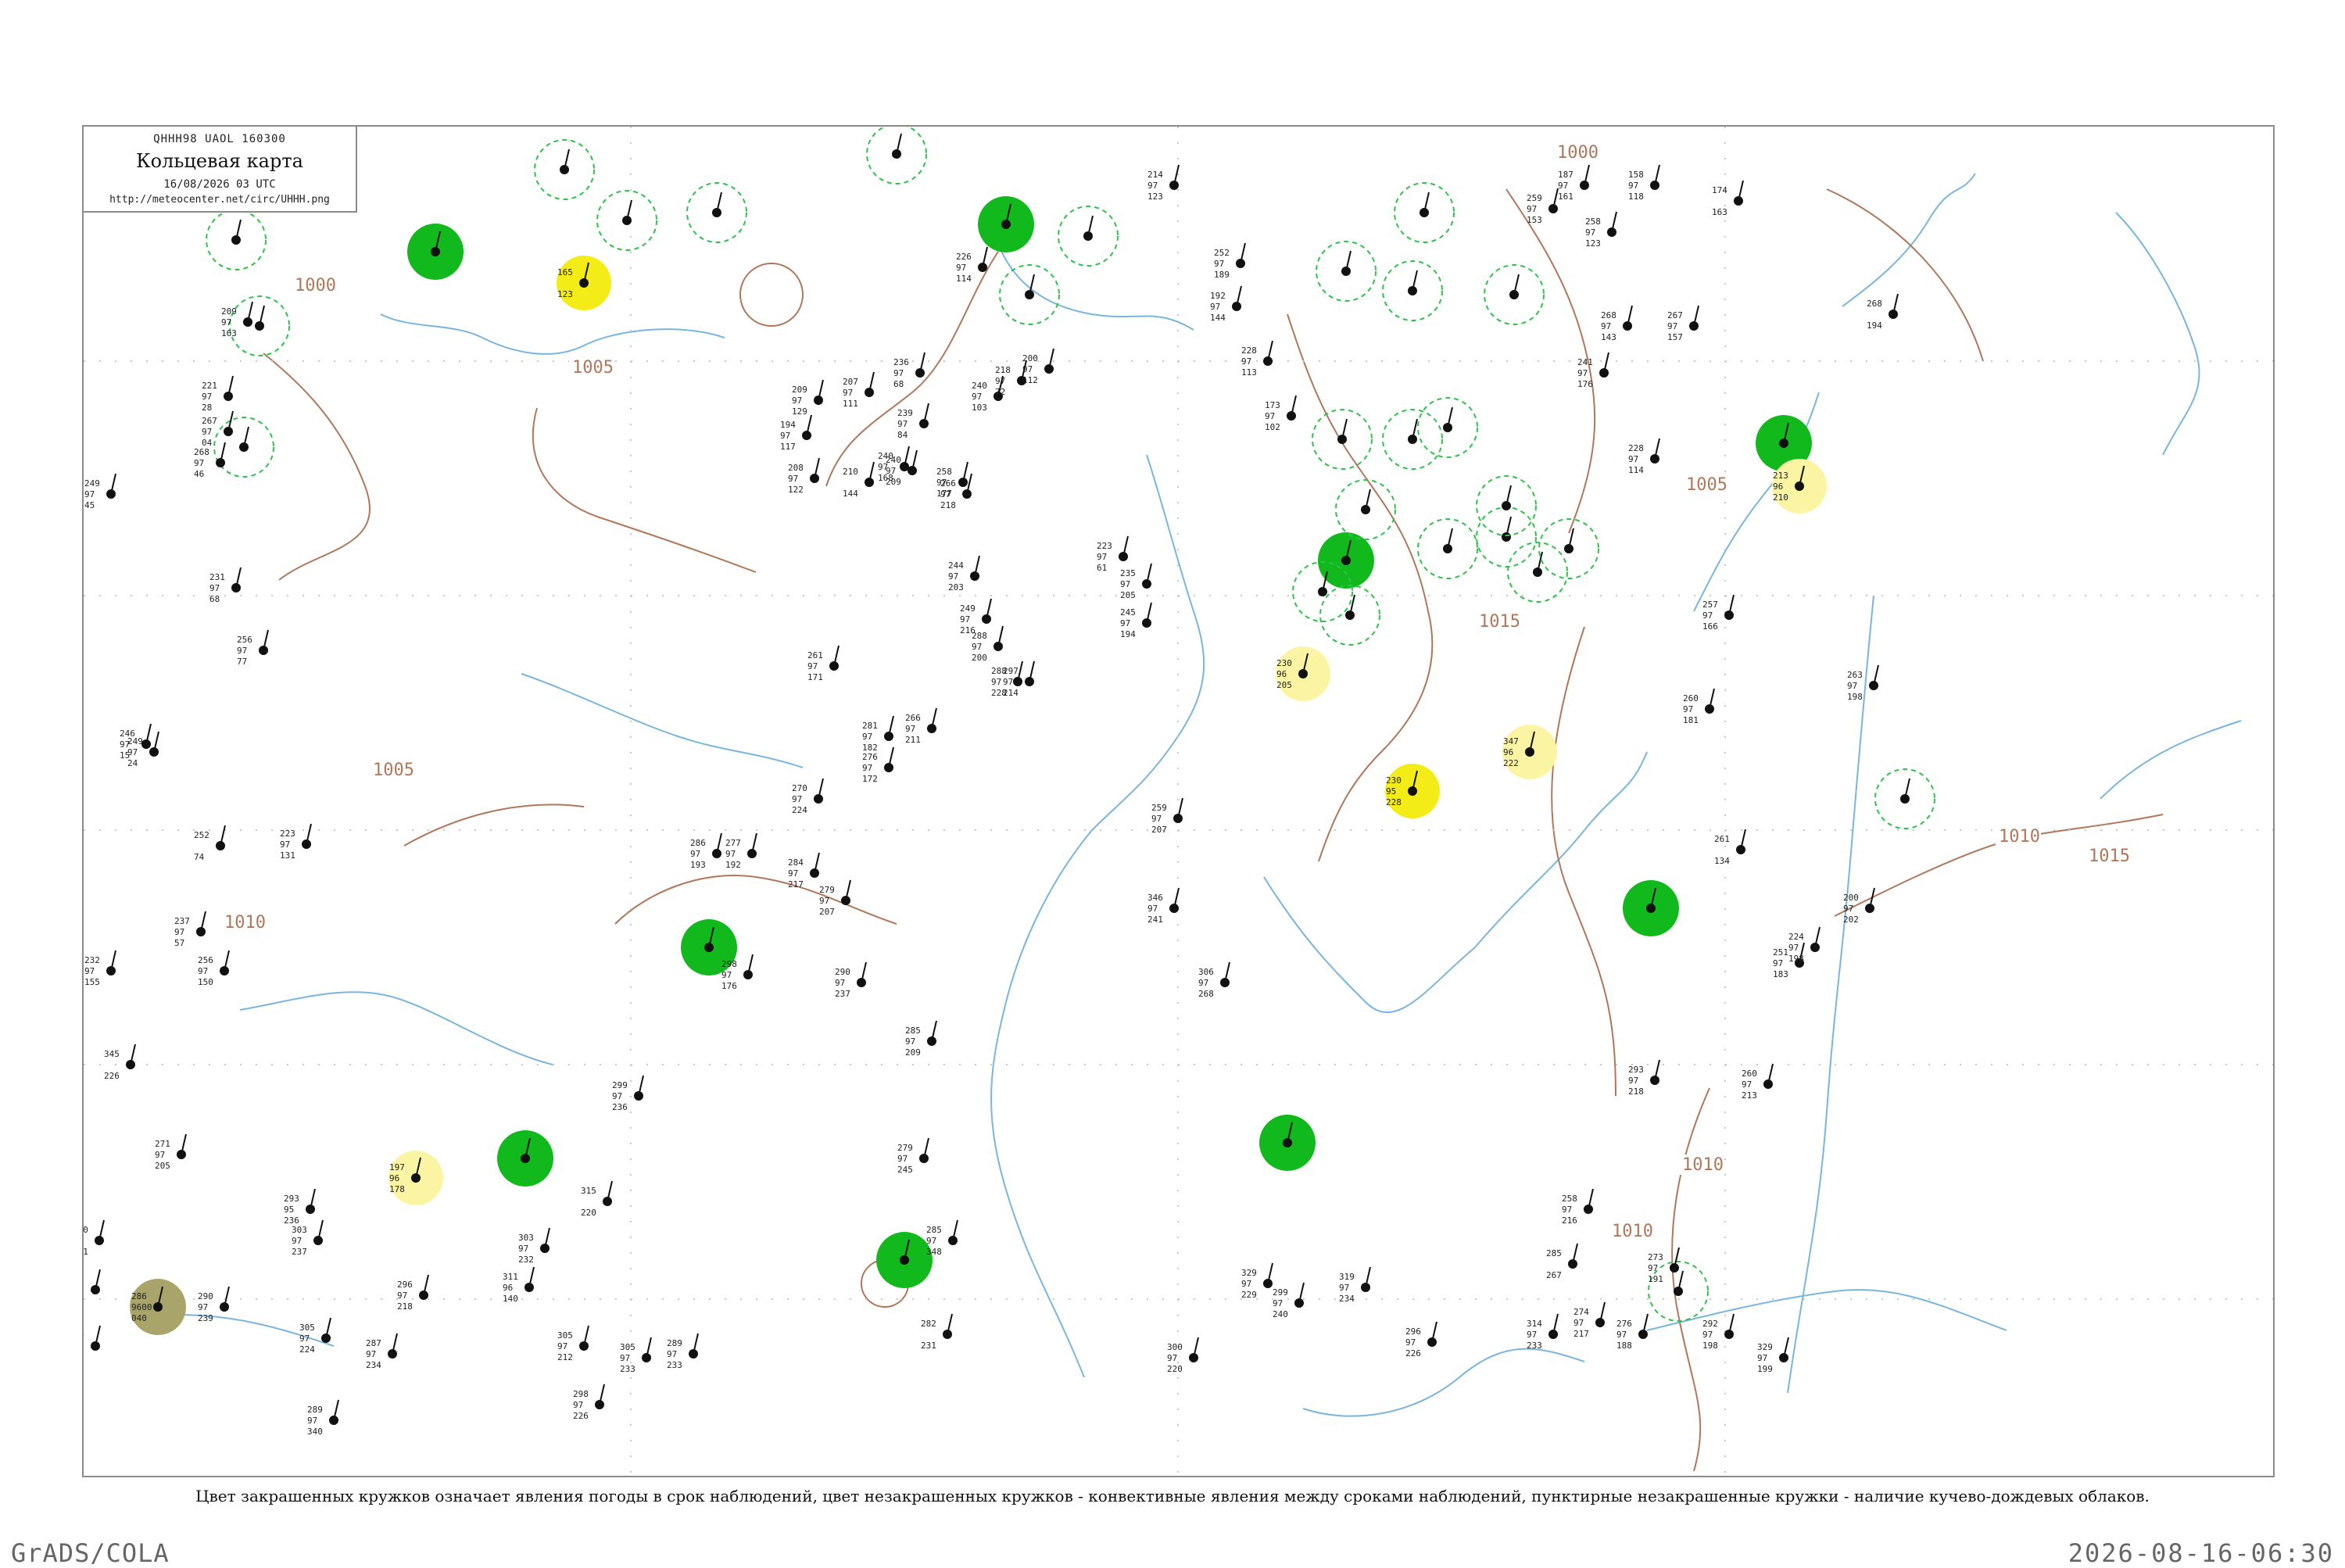  I want to click on station-plain: 27197205, so click(171, 1152).